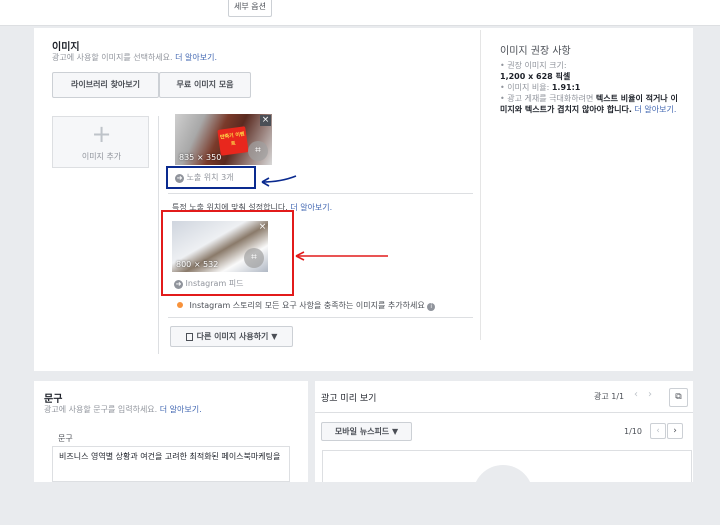  Describe the element at coordinates (633, 431) in the screenshot. I see `page-count: 1/10` at that location.